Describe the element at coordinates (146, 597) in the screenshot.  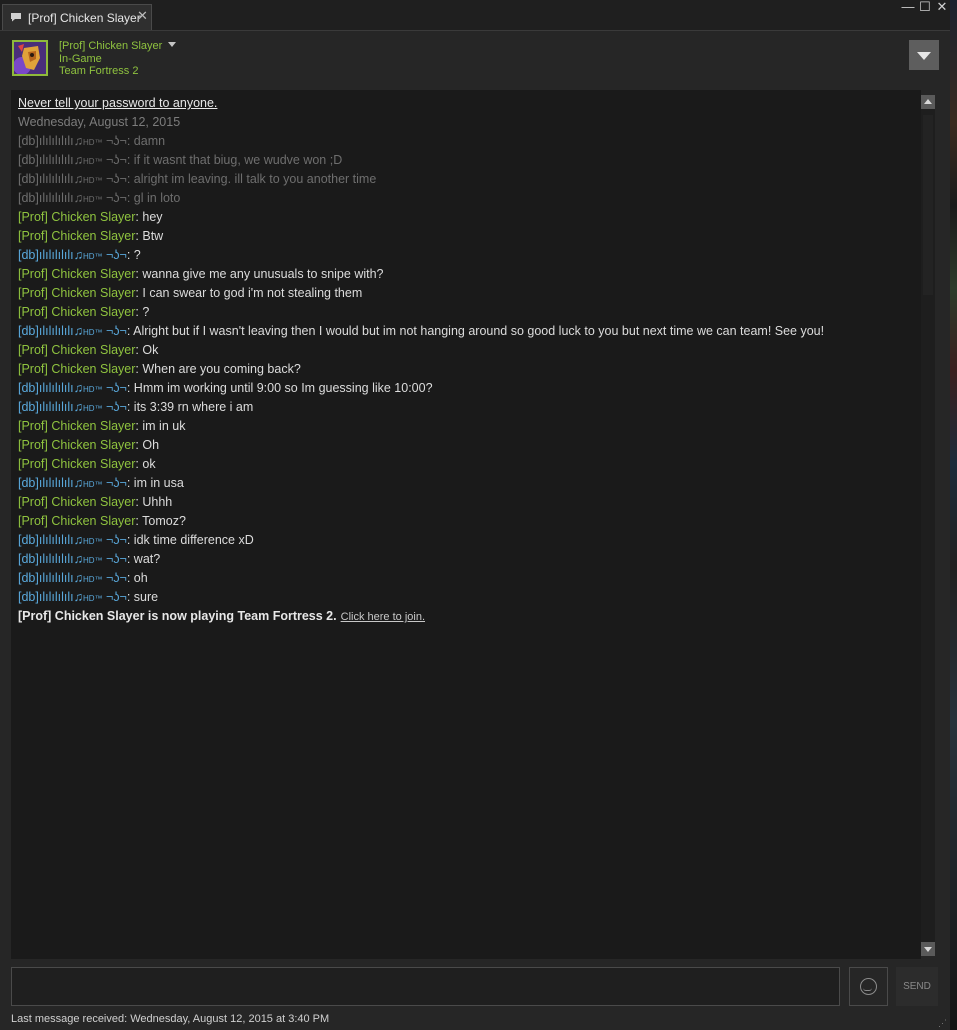
I see `message-text: sure` at that location.